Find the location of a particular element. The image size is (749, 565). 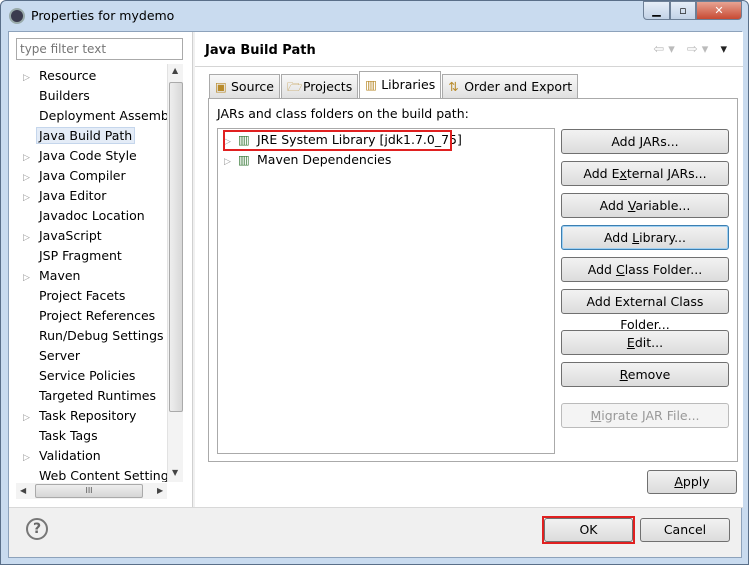

tree-item: Project References is located at coordinates (89, 316).